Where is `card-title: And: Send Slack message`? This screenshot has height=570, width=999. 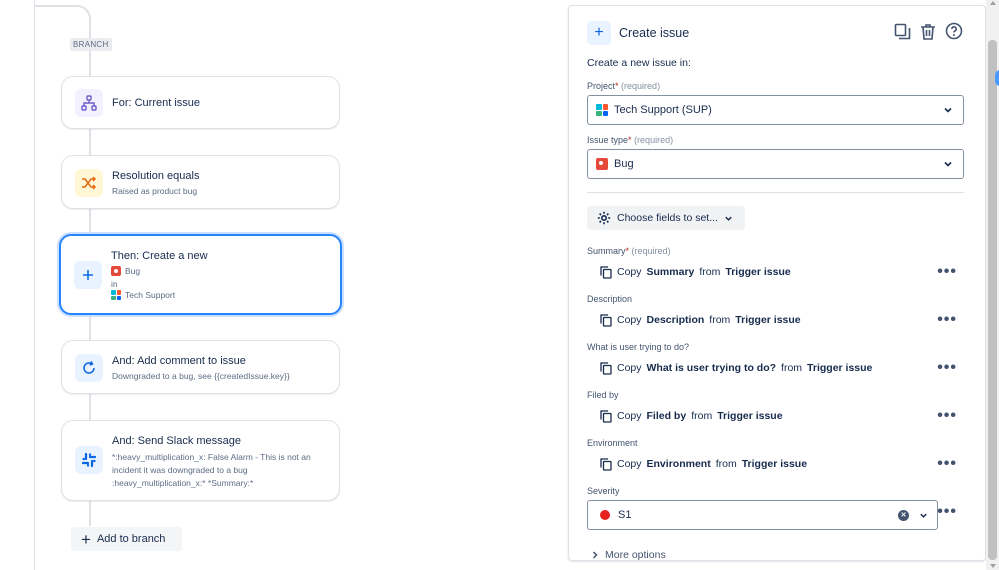
card-title: And: Send Slack message is located at coordinates (177, 441).